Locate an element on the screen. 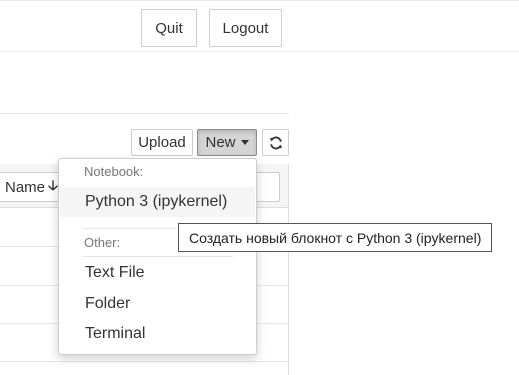 The image size is (519, 375). menu-item-folder: Folder is located at coordinates (157, 304).